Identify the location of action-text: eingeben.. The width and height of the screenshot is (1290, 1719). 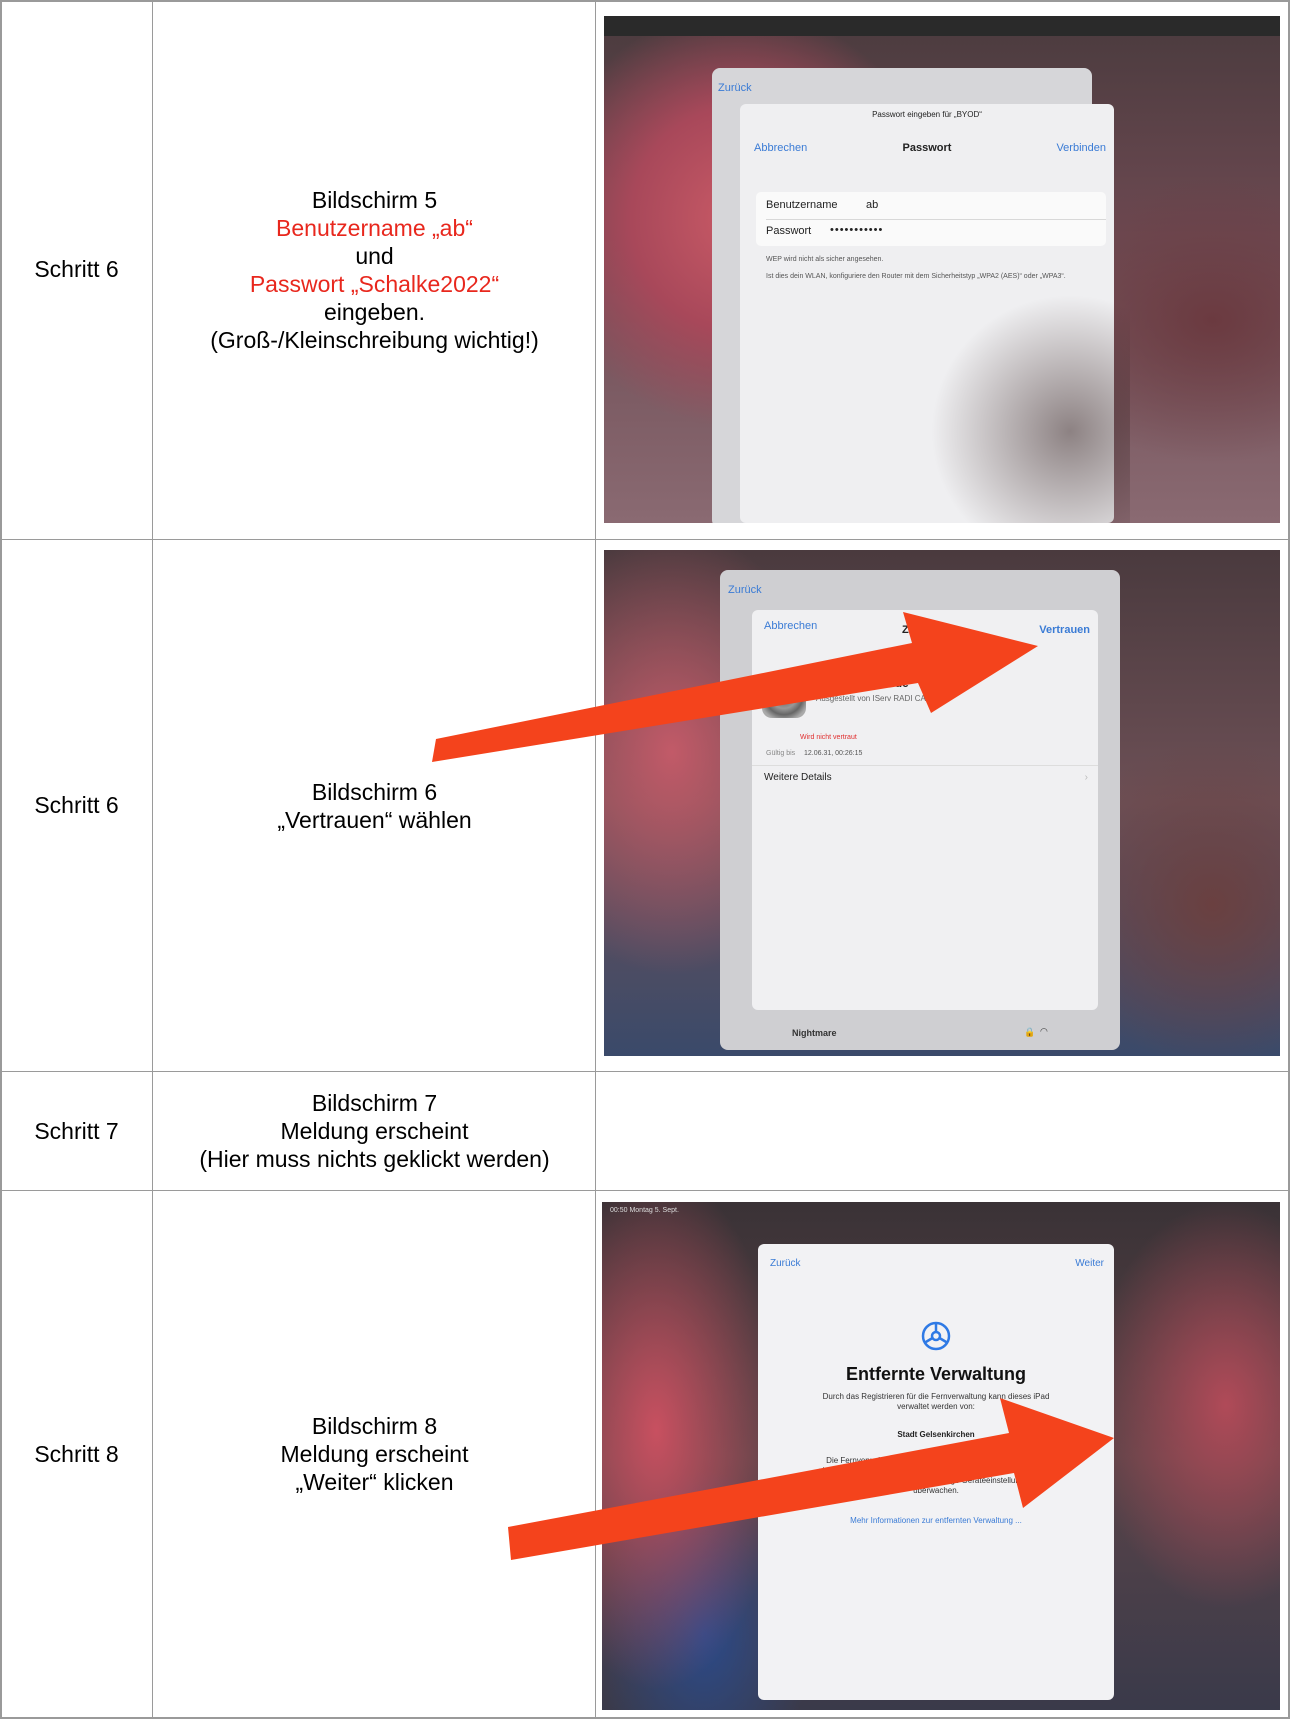
(374, 311).